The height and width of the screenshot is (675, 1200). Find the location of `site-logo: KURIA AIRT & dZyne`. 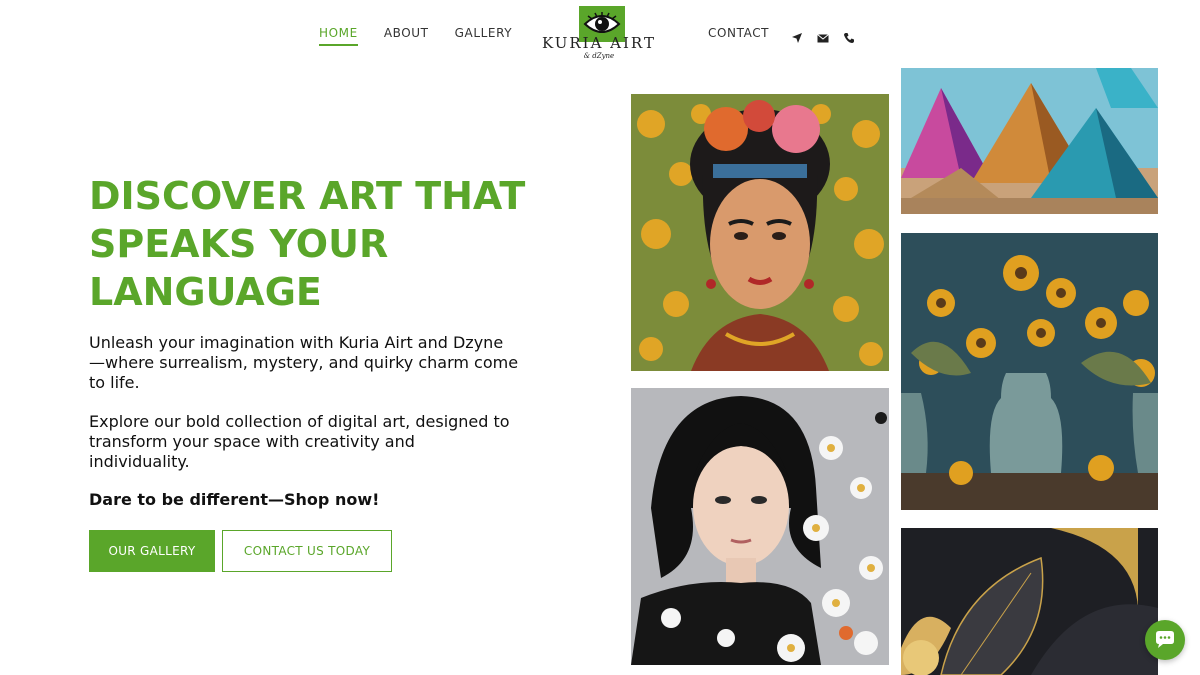

site-logo: KURIA AIRT & dZyne is located at coordinates (599, 34).